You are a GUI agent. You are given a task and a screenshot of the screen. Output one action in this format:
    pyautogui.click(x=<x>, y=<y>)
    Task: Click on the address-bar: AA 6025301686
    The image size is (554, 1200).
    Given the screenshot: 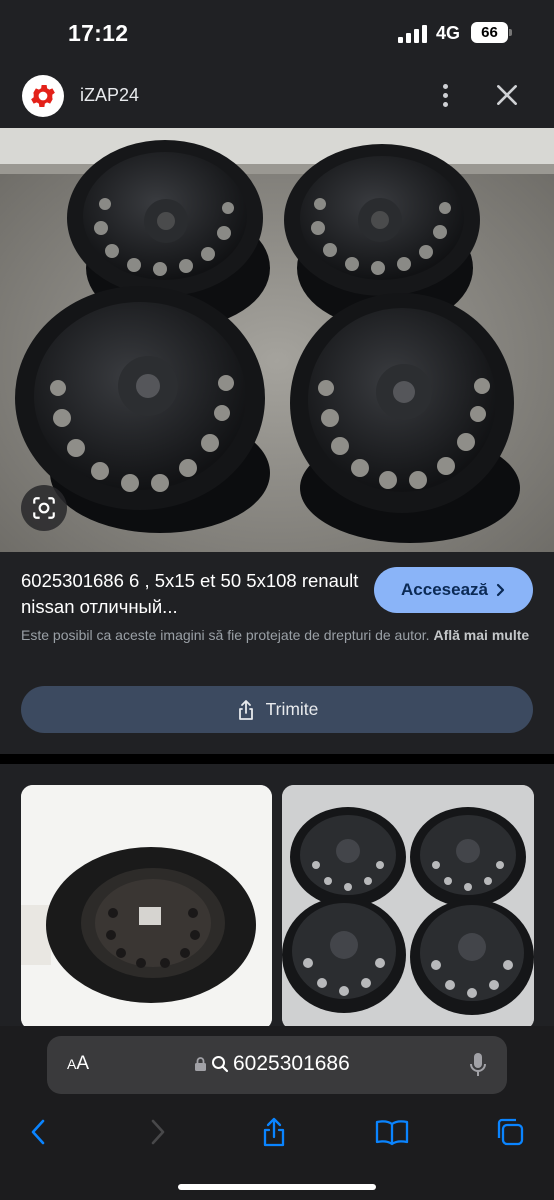 What is the action you would take?
    pyautogui.click(x=277, y=1065)
    